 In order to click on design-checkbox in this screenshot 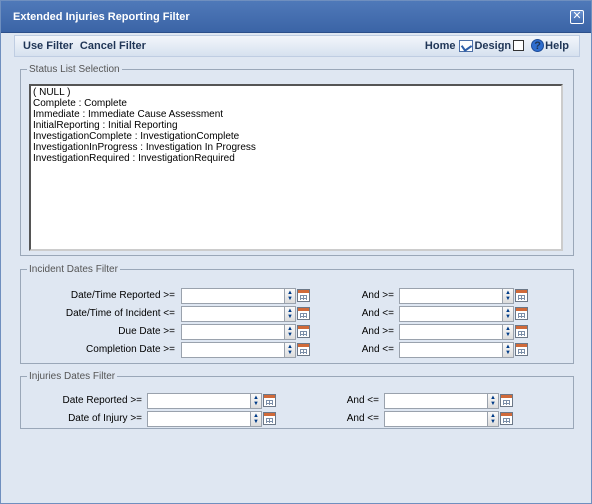, I will do `click(519, 45)`.